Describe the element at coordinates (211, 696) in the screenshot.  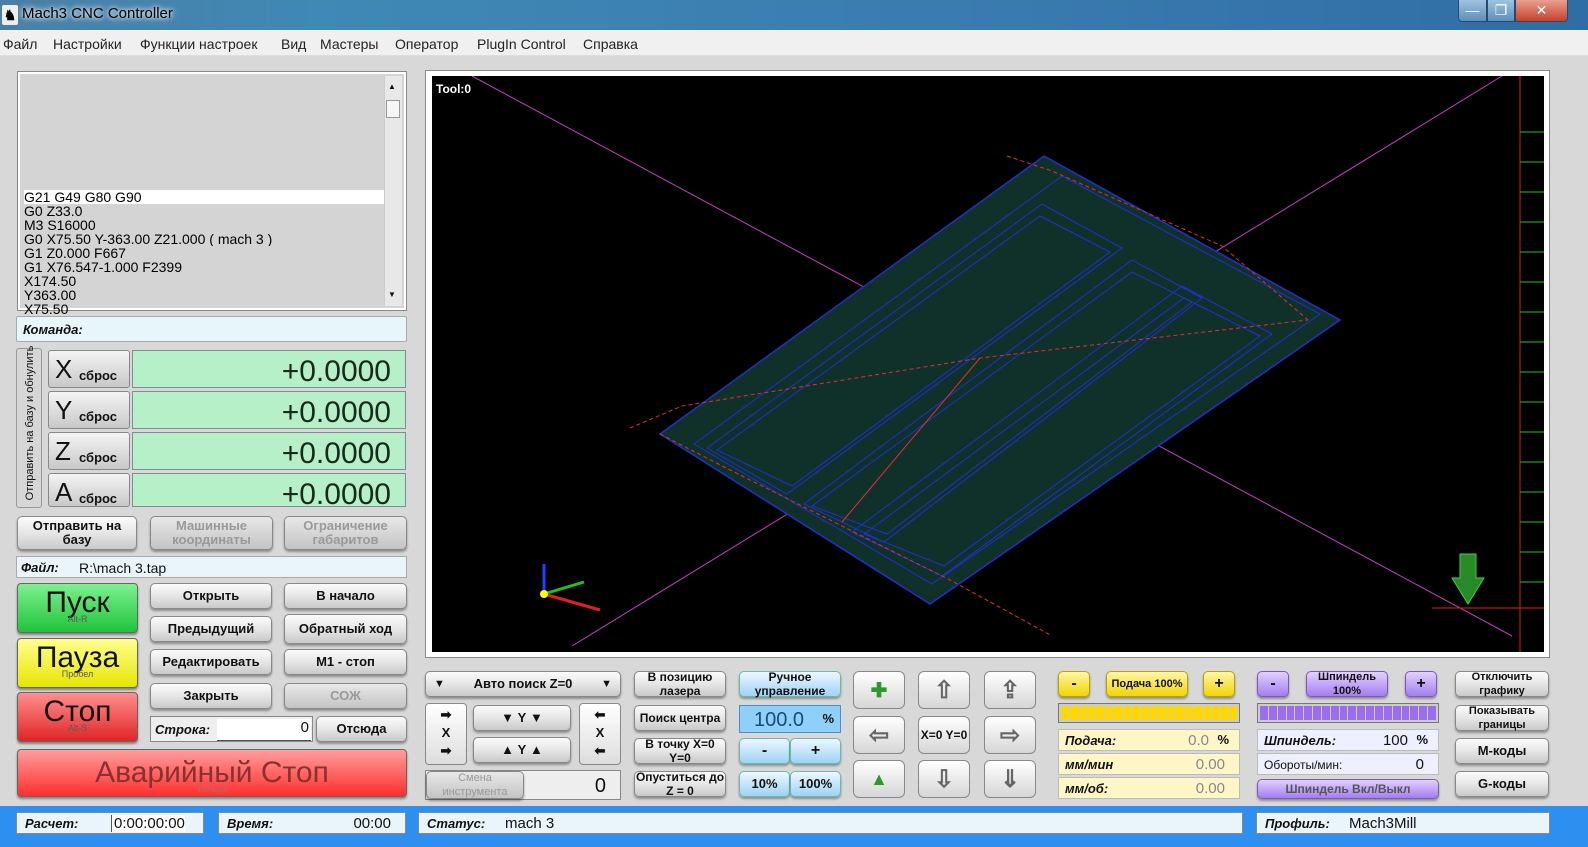
I see `close-file-button: Закрыть` at that location.